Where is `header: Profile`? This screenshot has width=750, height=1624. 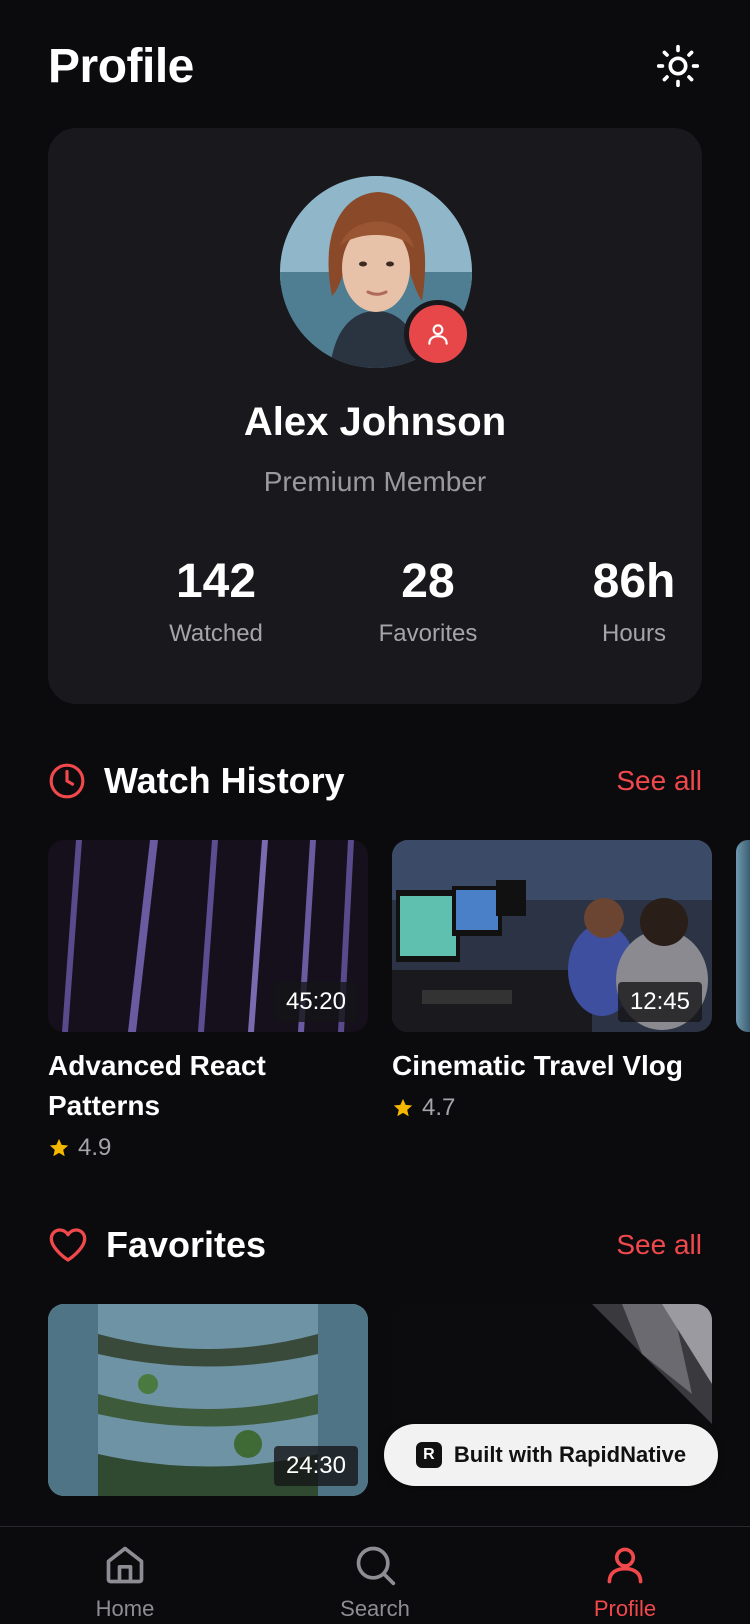 header: Profile is located at coordinates (375, 66).